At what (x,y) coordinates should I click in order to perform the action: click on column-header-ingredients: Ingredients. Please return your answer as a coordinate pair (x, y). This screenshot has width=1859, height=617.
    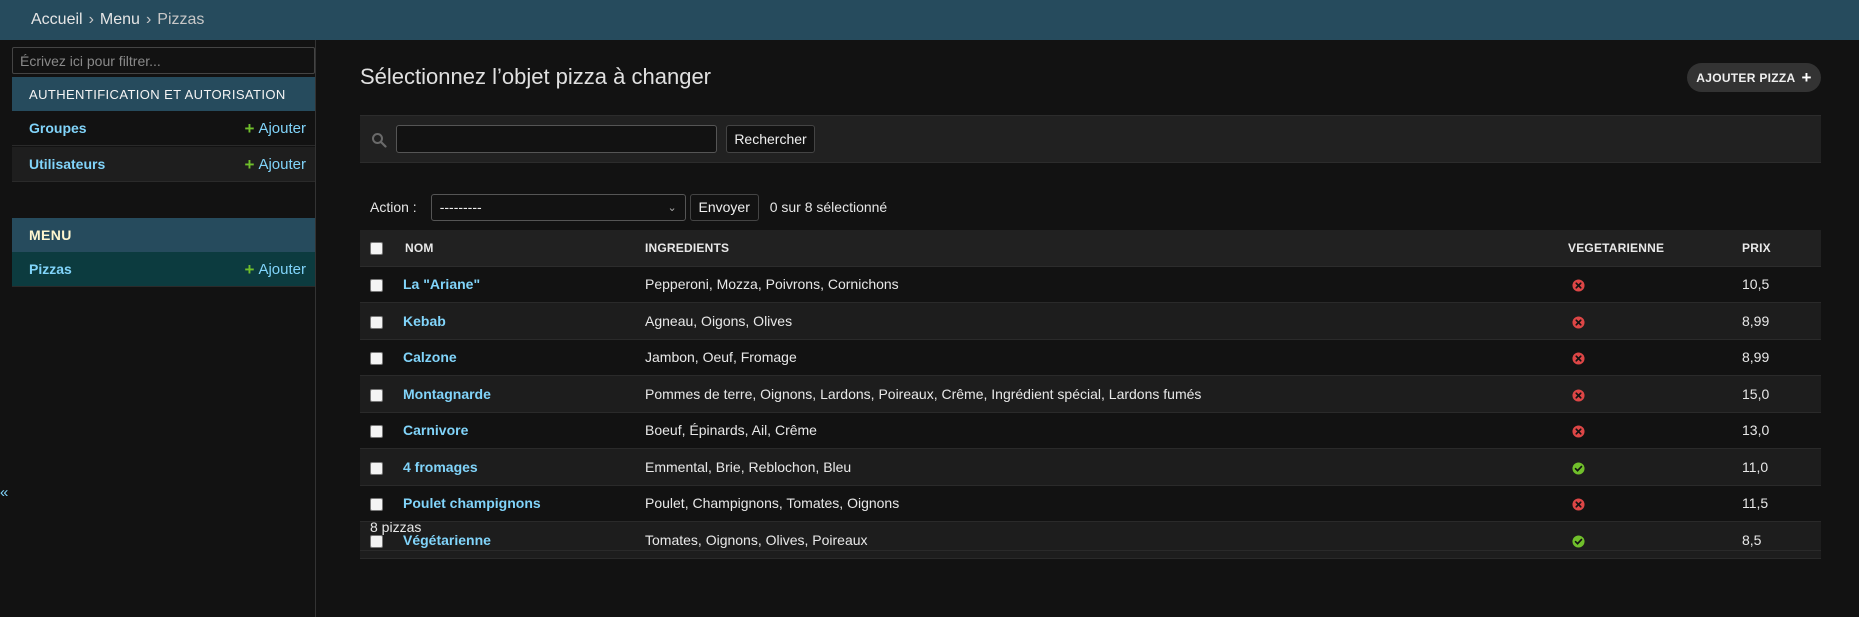
    Looking at the image, I should click on (1106, 248).